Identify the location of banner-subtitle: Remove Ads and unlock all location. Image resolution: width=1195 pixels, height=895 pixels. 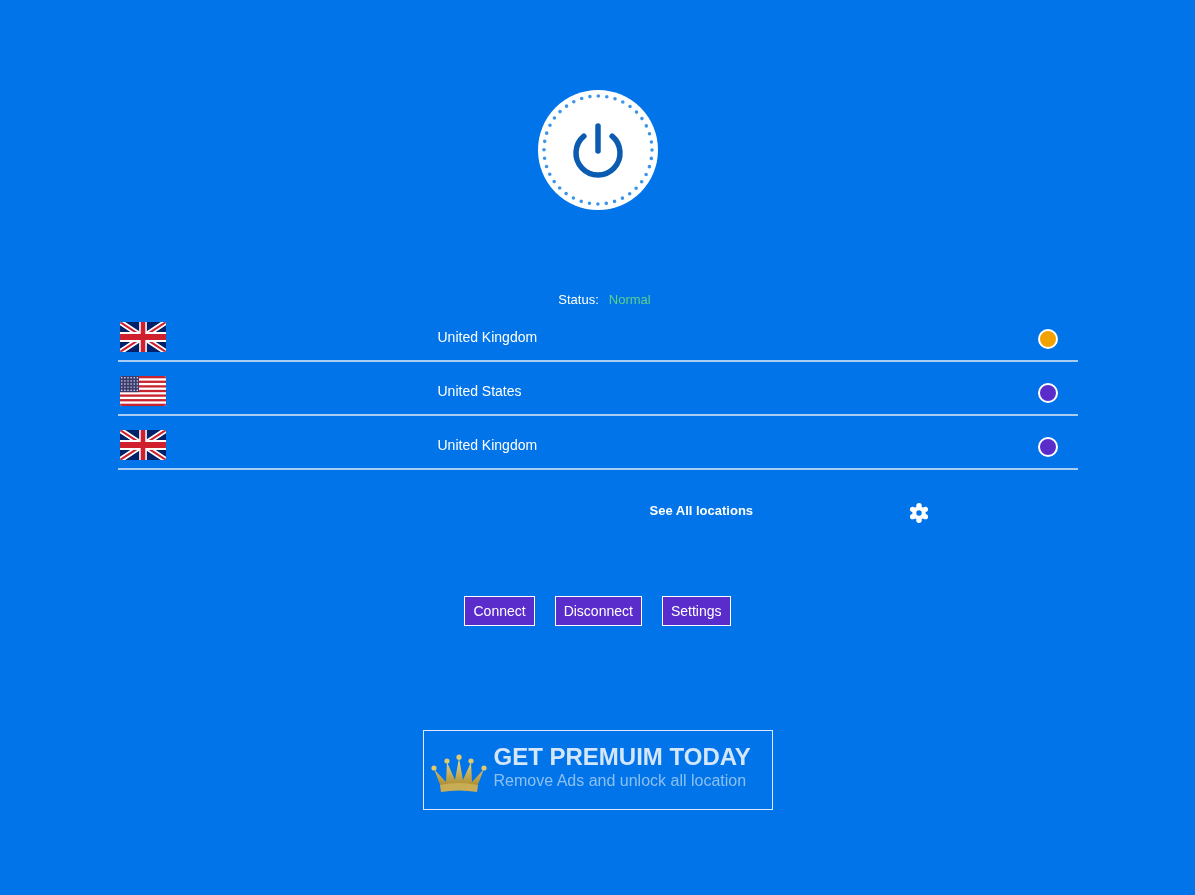
(620, 781).